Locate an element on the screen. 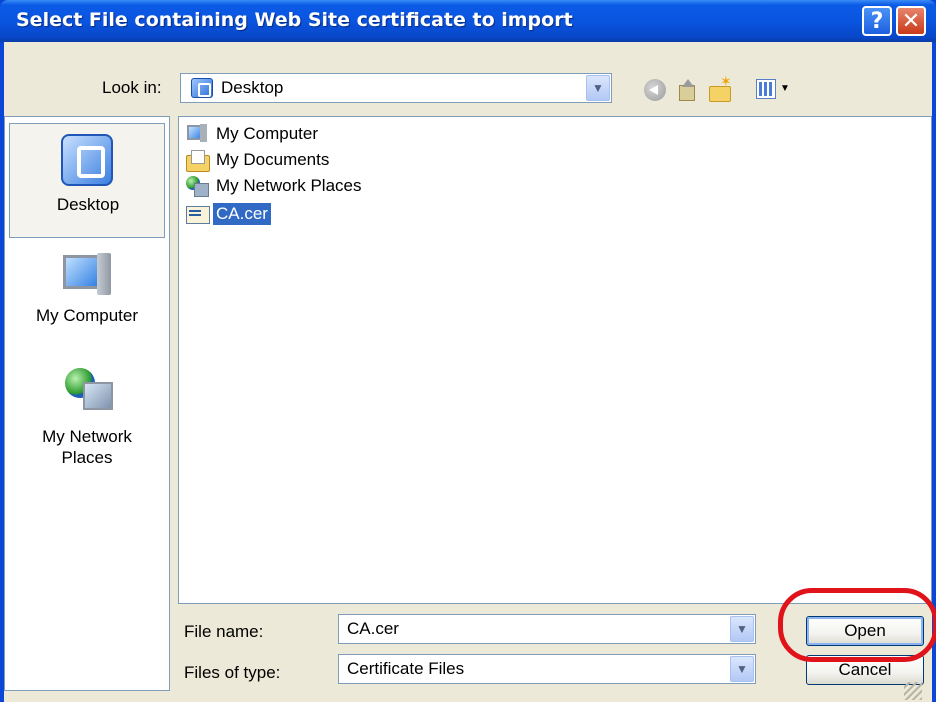 The width and height of the screenshot is (936, 702). resize-grip-icon is located at coordinates (913, 691).